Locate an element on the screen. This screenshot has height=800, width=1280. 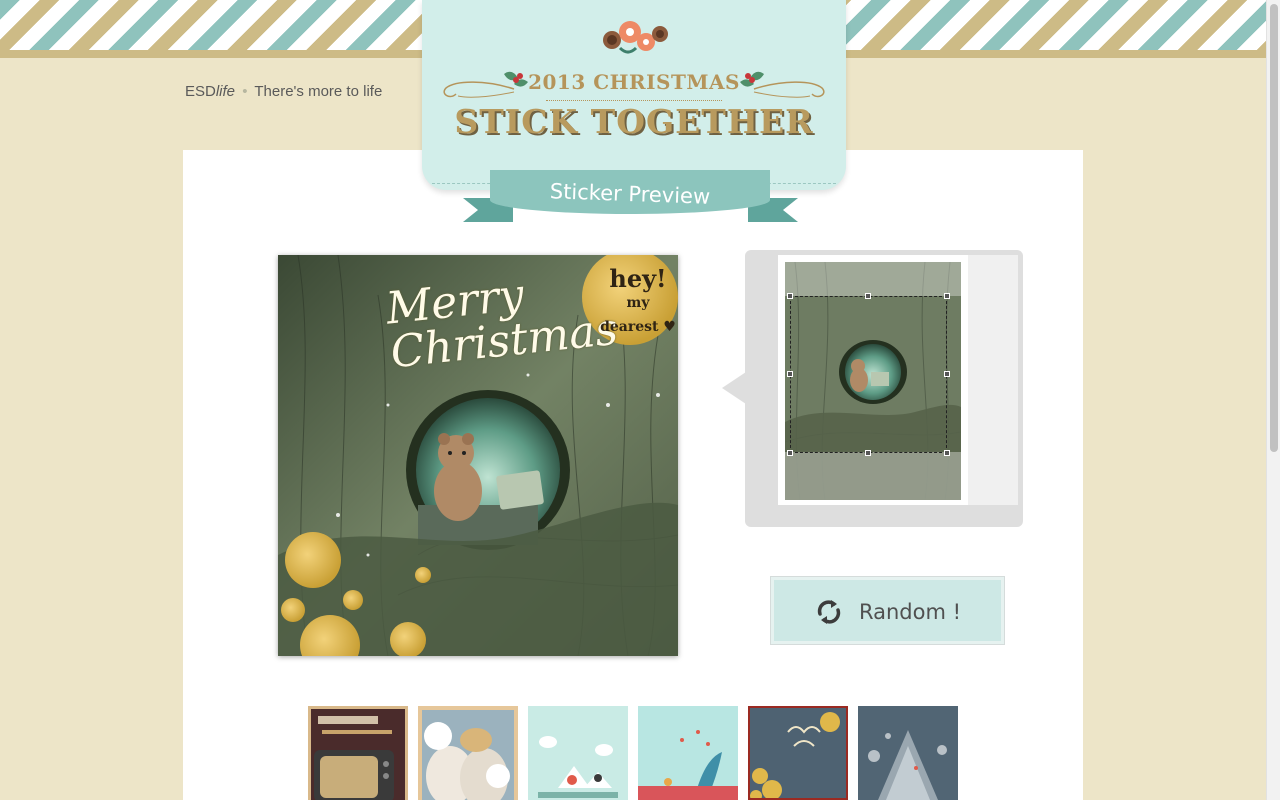
crop-handle-n is located at coordinates (868, 296).